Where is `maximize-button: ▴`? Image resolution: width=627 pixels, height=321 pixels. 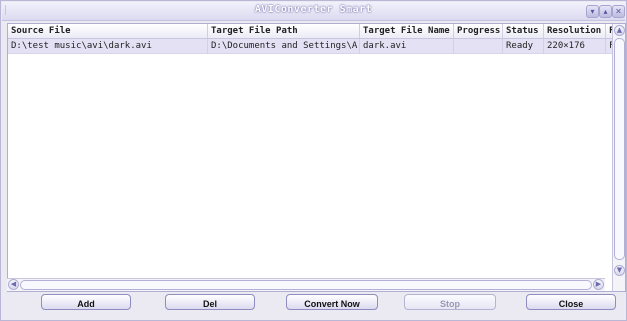 maximize-button: ▴ is located at coordinates (605, 11).